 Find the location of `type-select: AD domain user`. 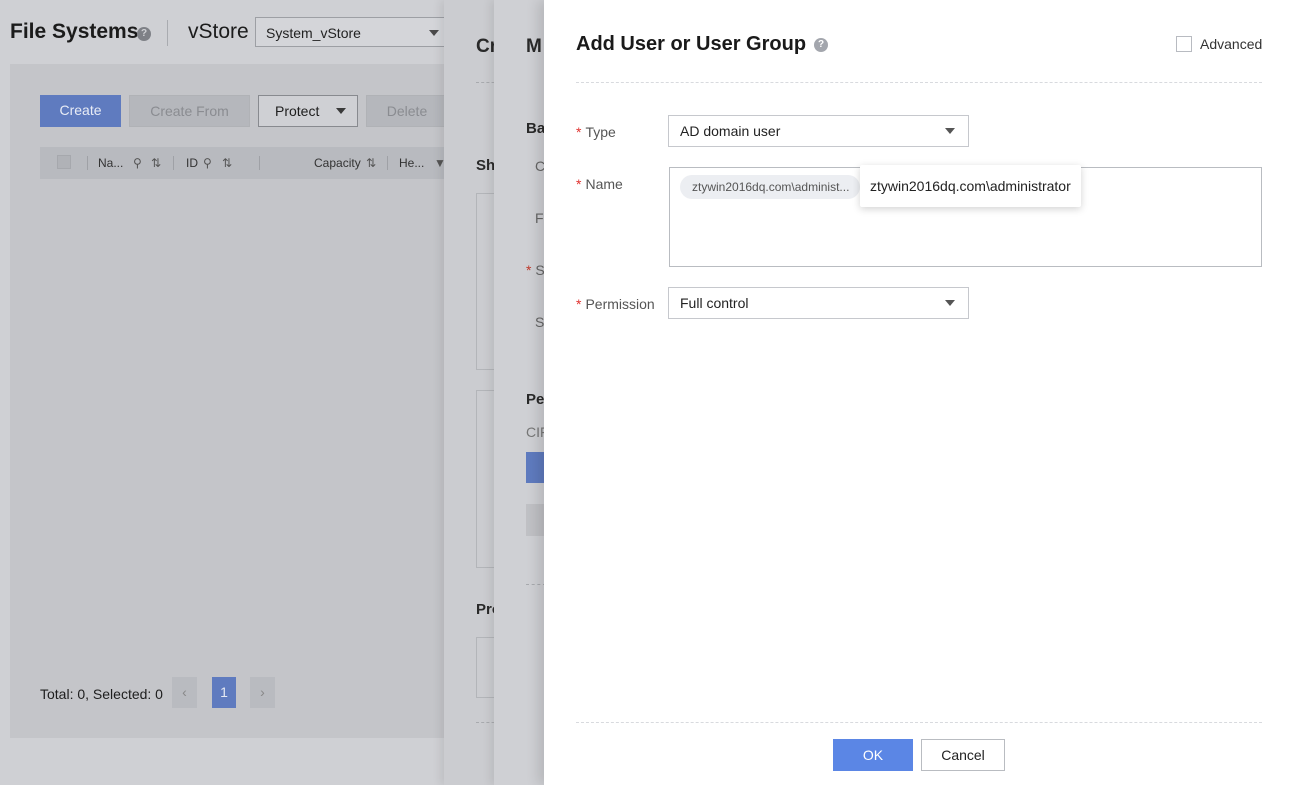

type-select: AD domain user is located at coordinates (818, 131).